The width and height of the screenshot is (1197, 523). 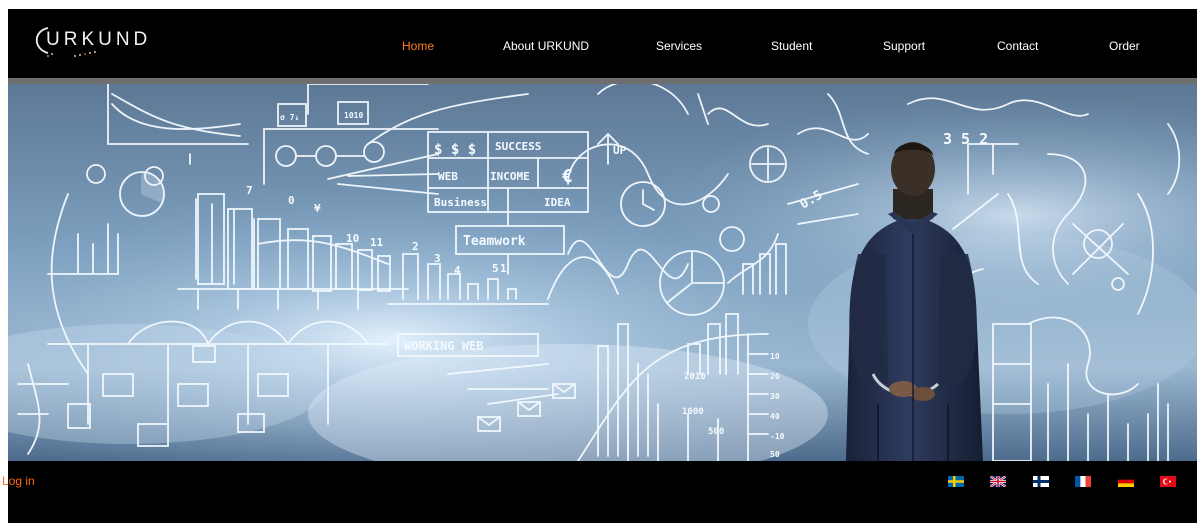 What do you see at coordinates (546, 46) in the screenshot?
I see `nav-about-urkund: About URKUND` at bounding box center [546, 46].